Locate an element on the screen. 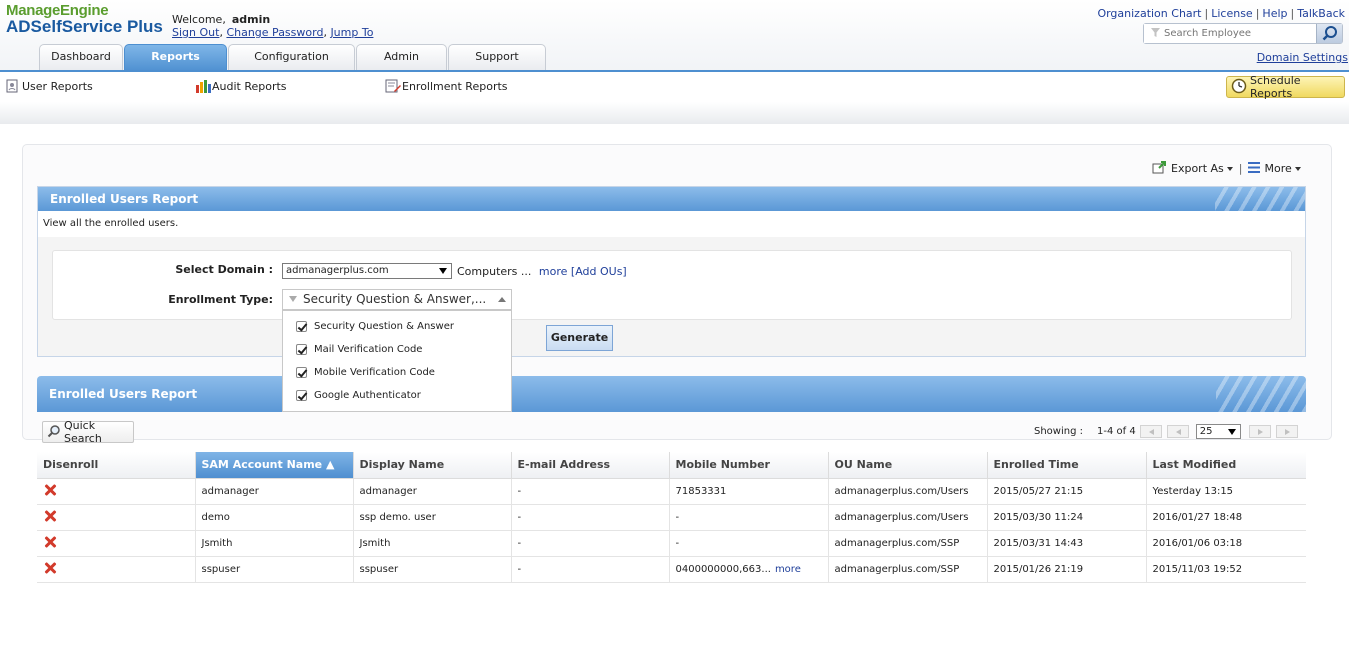 The height and width of the screenshot is (645, 1349). tab-reports: Reports is located at coordinates (175, 58).